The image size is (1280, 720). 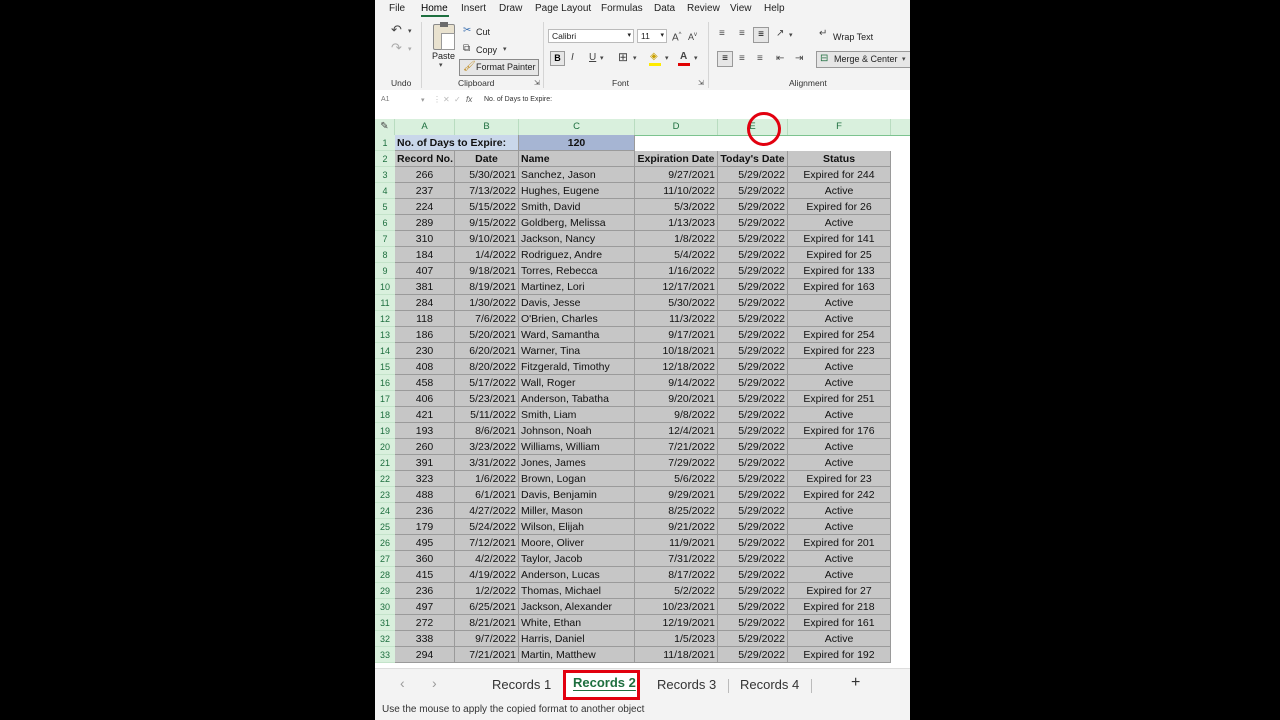 I want to click on cell-record-no: 224, so click(x=425, y=207).